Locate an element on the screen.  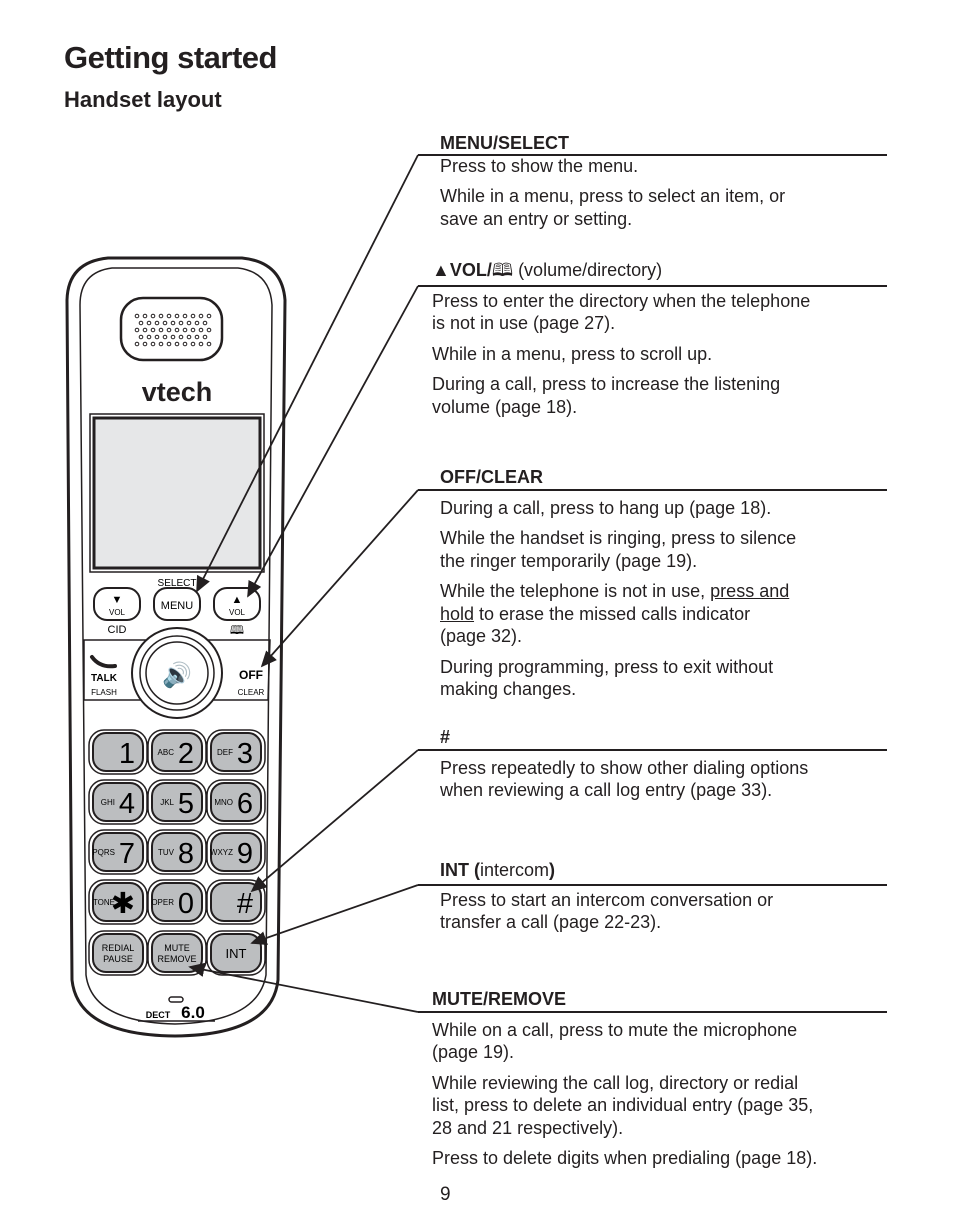
svg-text: MNO is located at coordinates (223, 802).